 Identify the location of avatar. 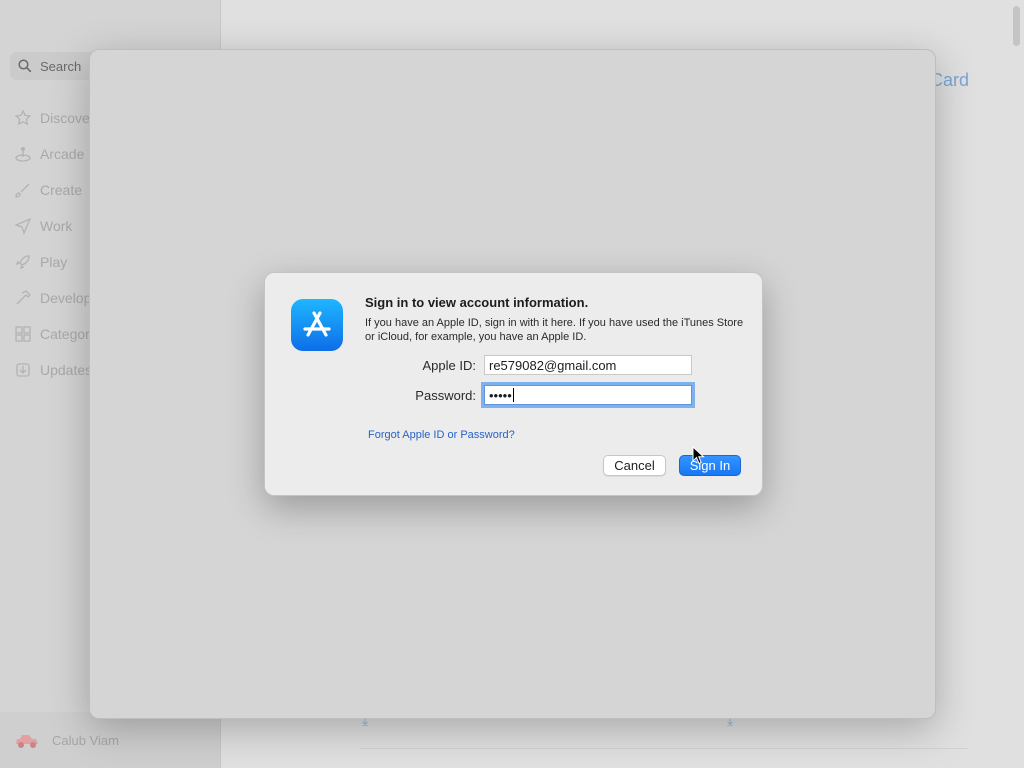
(27, 741).